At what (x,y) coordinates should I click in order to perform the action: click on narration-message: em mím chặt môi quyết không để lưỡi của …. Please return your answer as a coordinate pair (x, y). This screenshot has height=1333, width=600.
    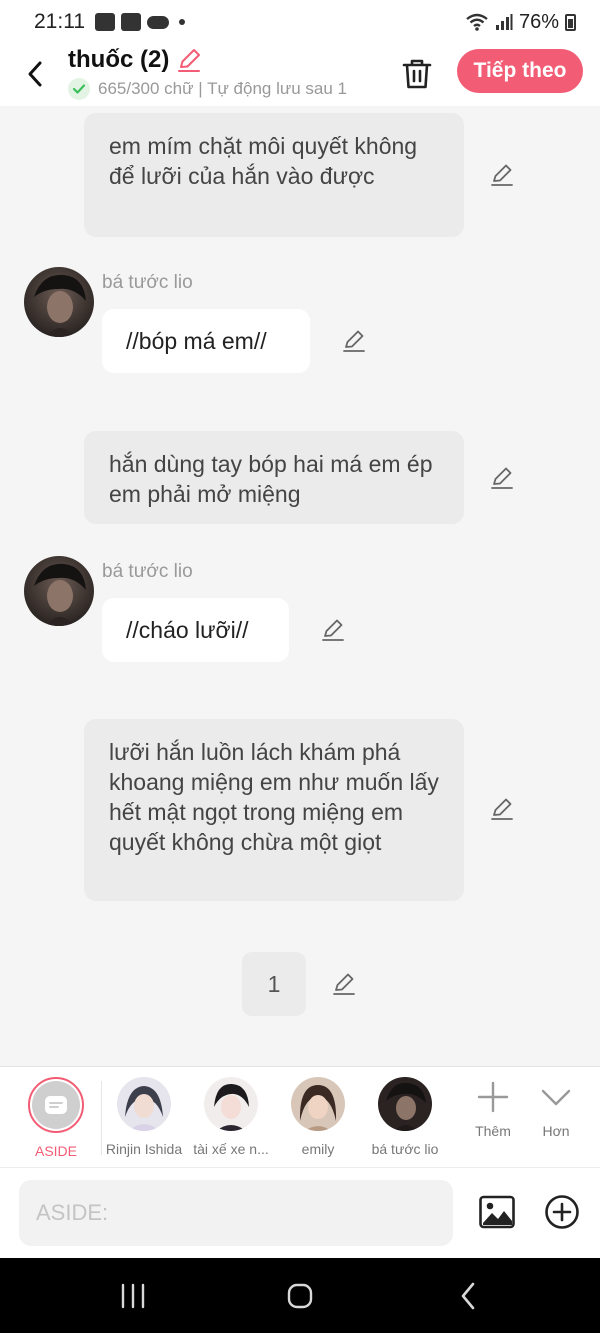
    Looking at the image, I should click on (274, 175).